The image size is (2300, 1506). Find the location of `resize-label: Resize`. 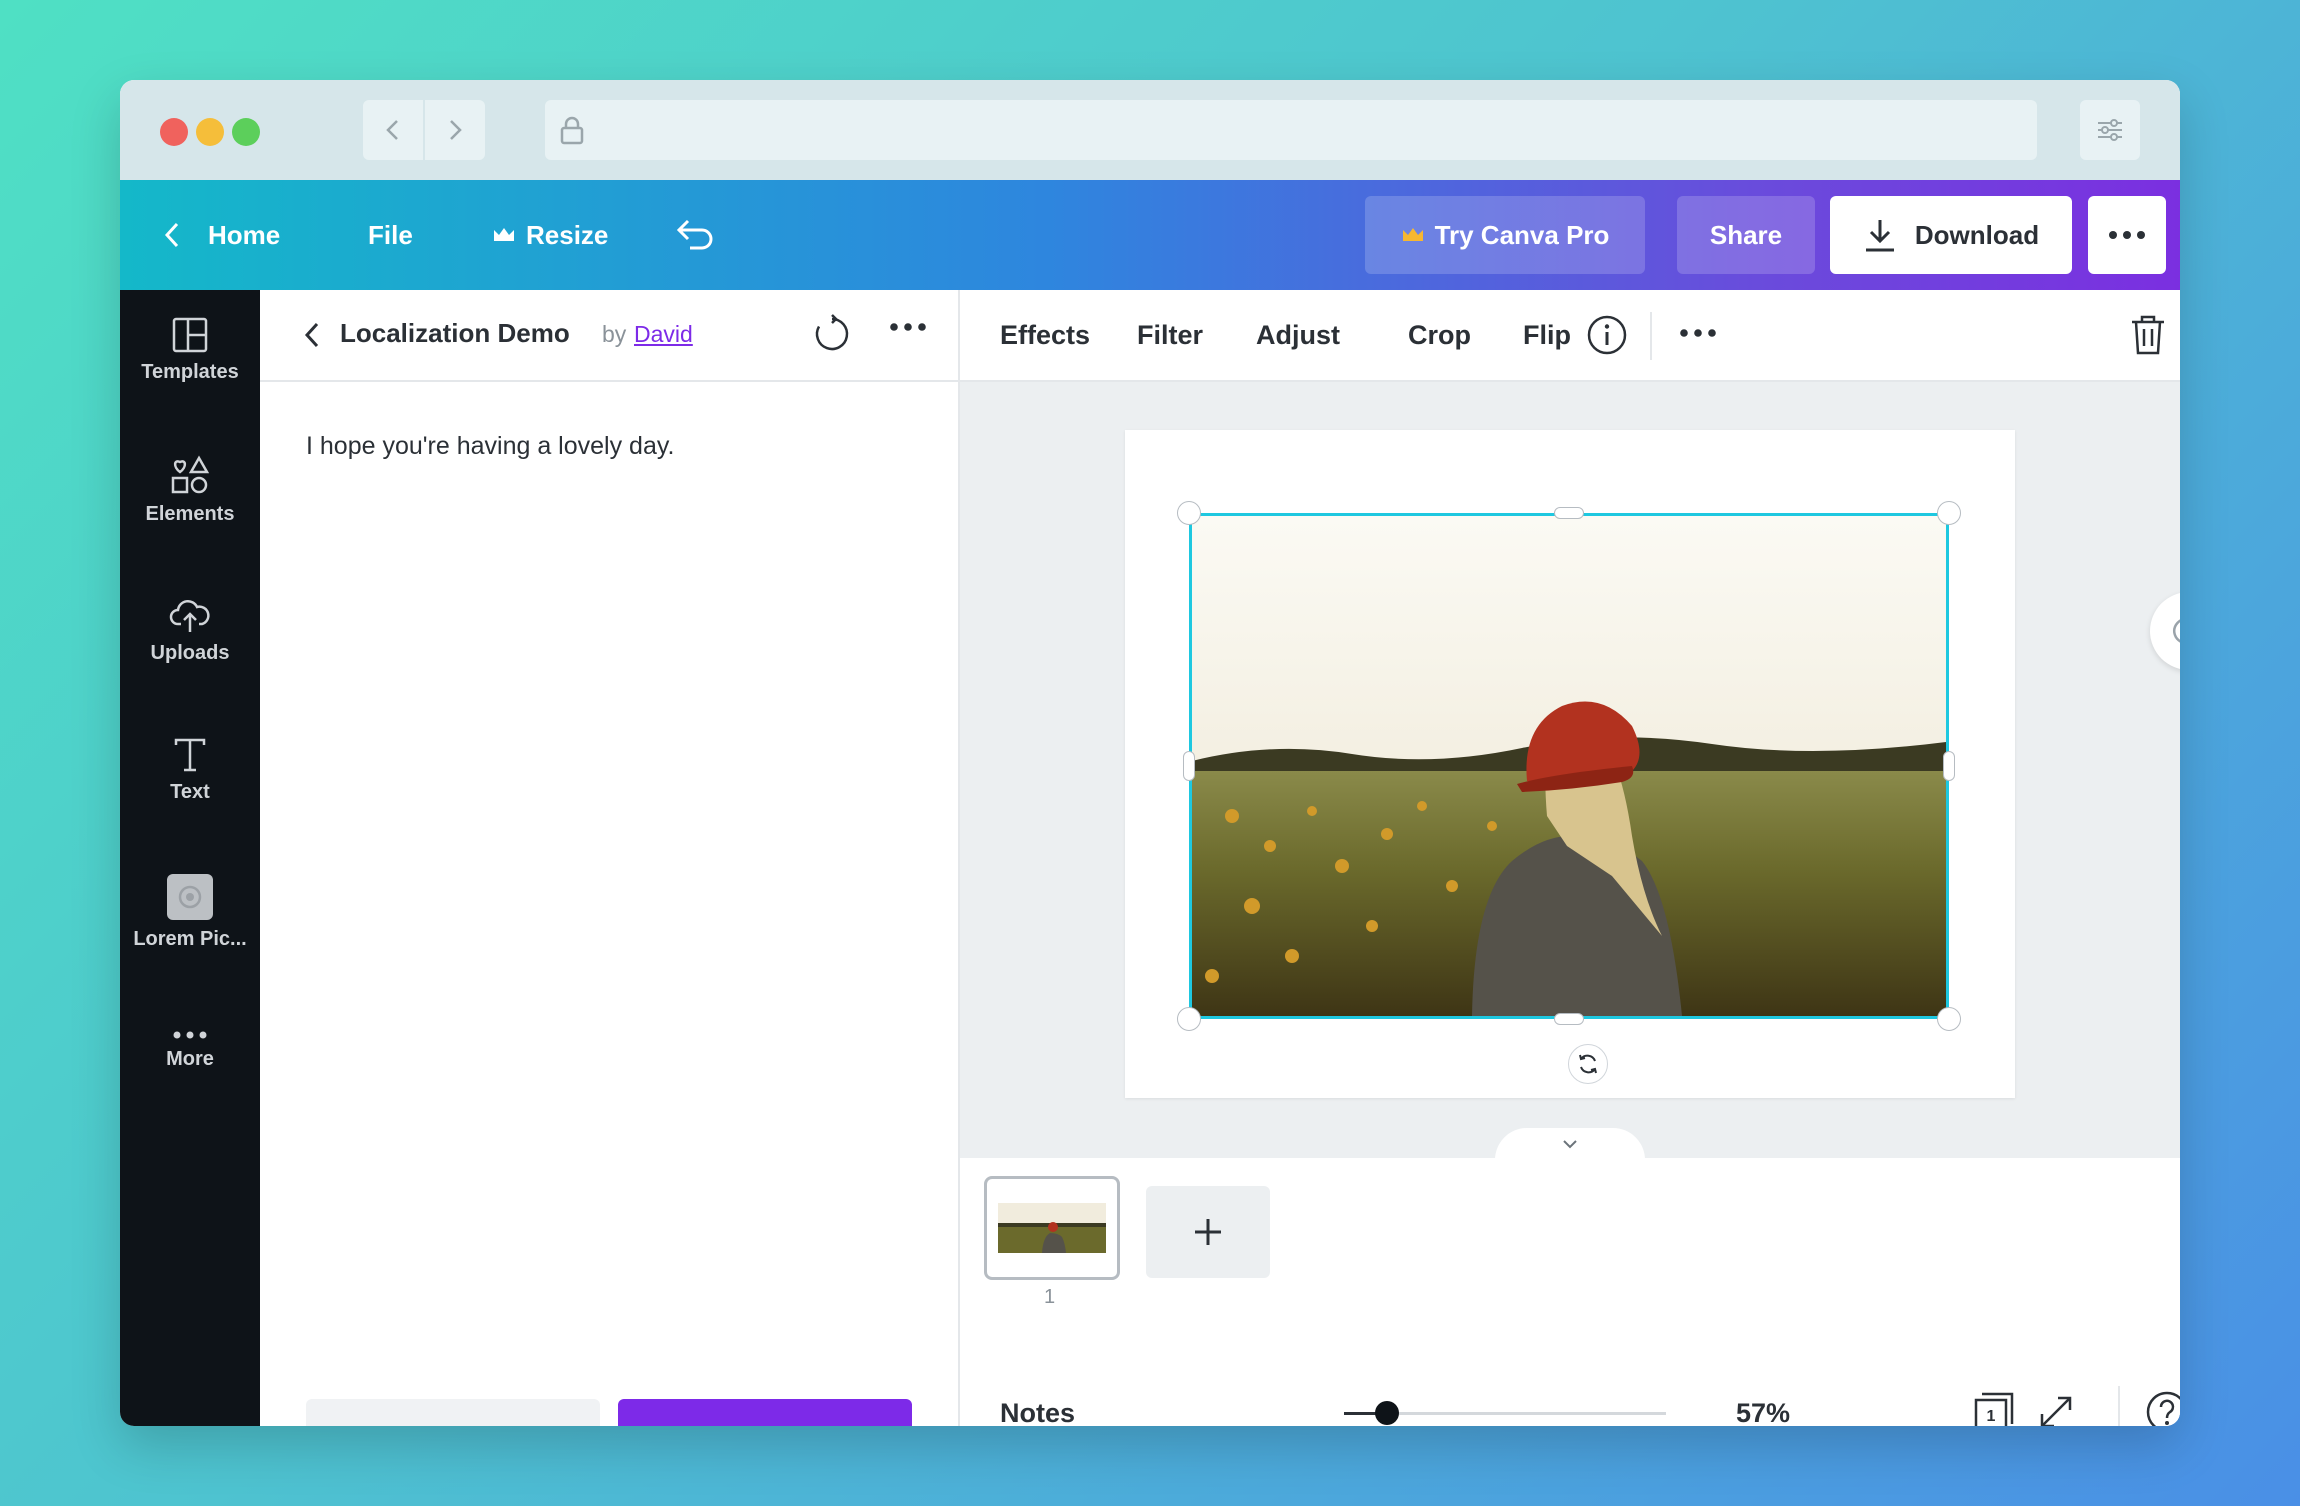

resize-label: Resize is located at coordinates (567, 234).